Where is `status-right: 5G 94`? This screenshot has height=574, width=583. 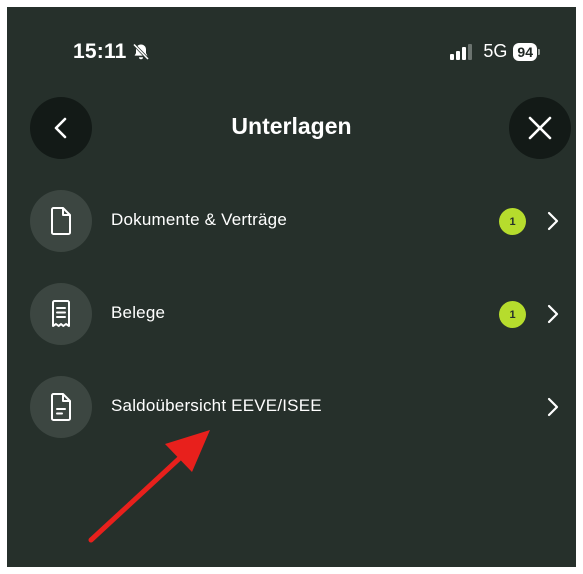 status-right: 5G 94 is located at coordinates (494, 51).